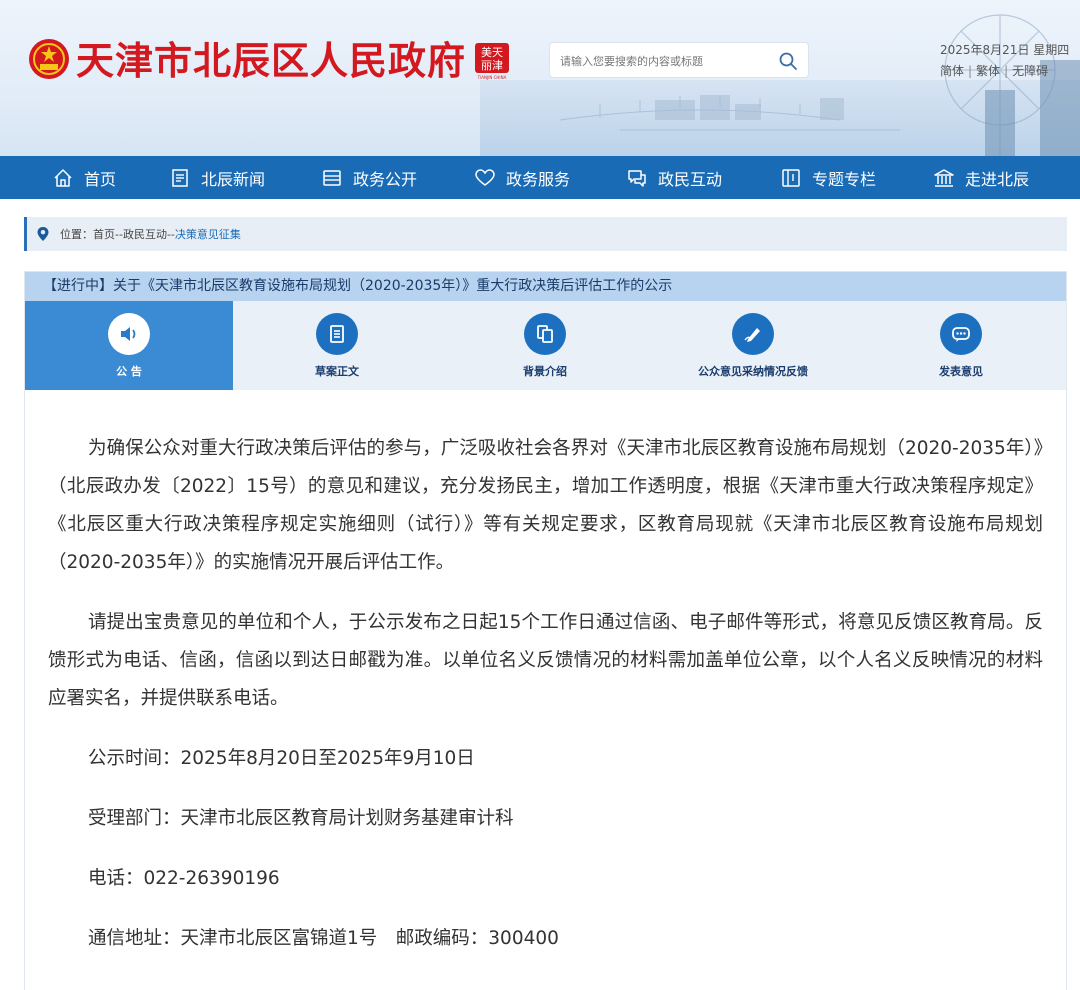 Image resolution: width=1080 pixels, height=990 pixels. I want to click on language-switcher: 简体 | 繁体 | 无障碍, so click(994, 70).